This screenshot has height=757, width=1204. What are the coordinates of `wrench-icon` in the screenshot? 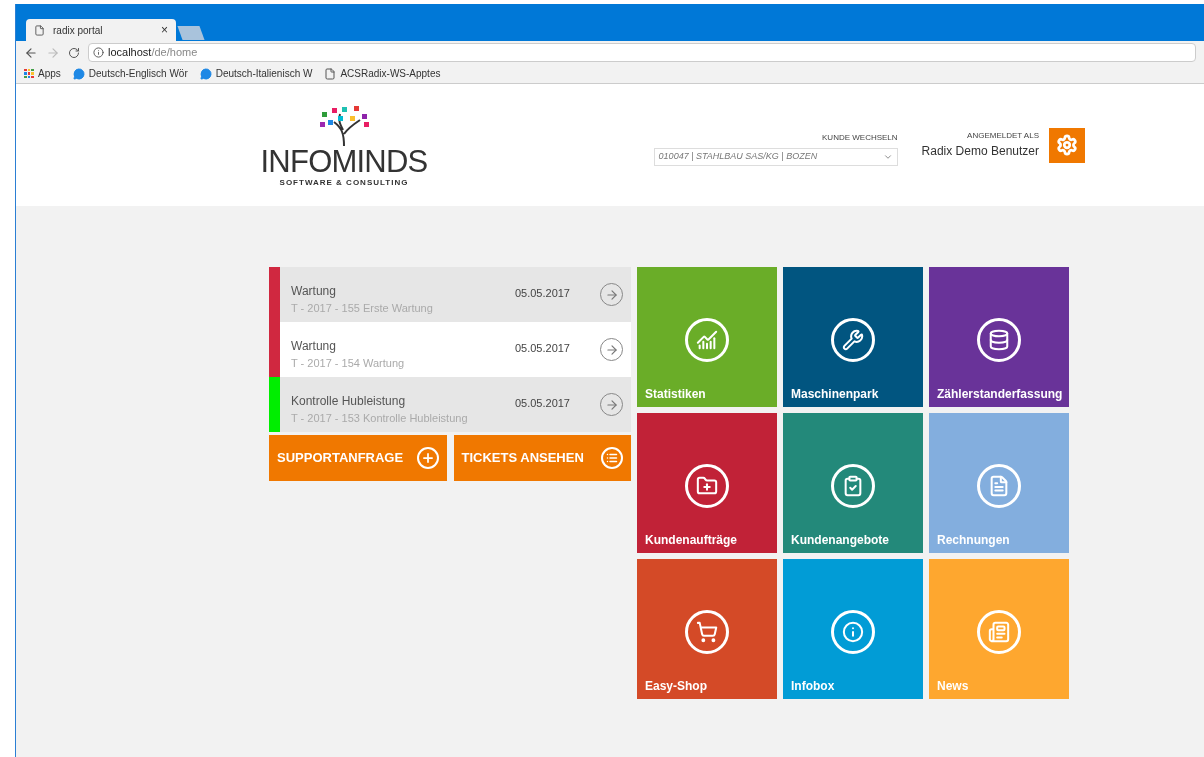 It's located at (853, 340).